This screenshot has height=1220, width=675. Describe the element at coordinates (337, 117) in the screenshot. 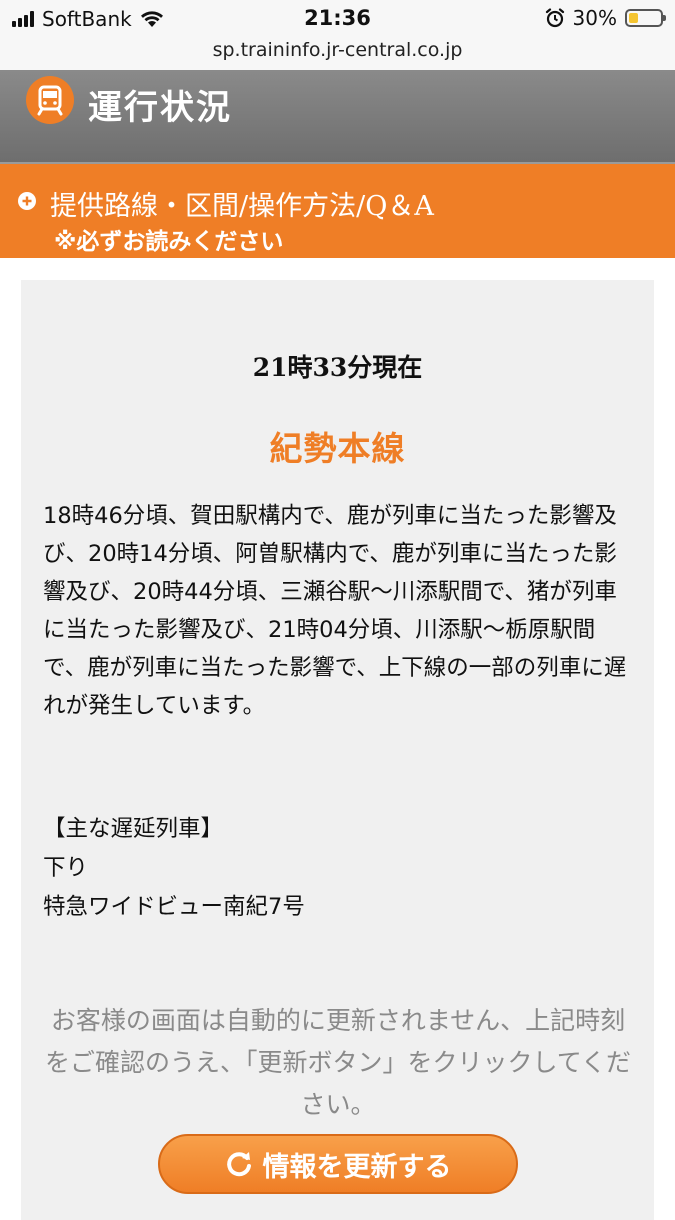

I see `page-header: 運行状況` at that location.